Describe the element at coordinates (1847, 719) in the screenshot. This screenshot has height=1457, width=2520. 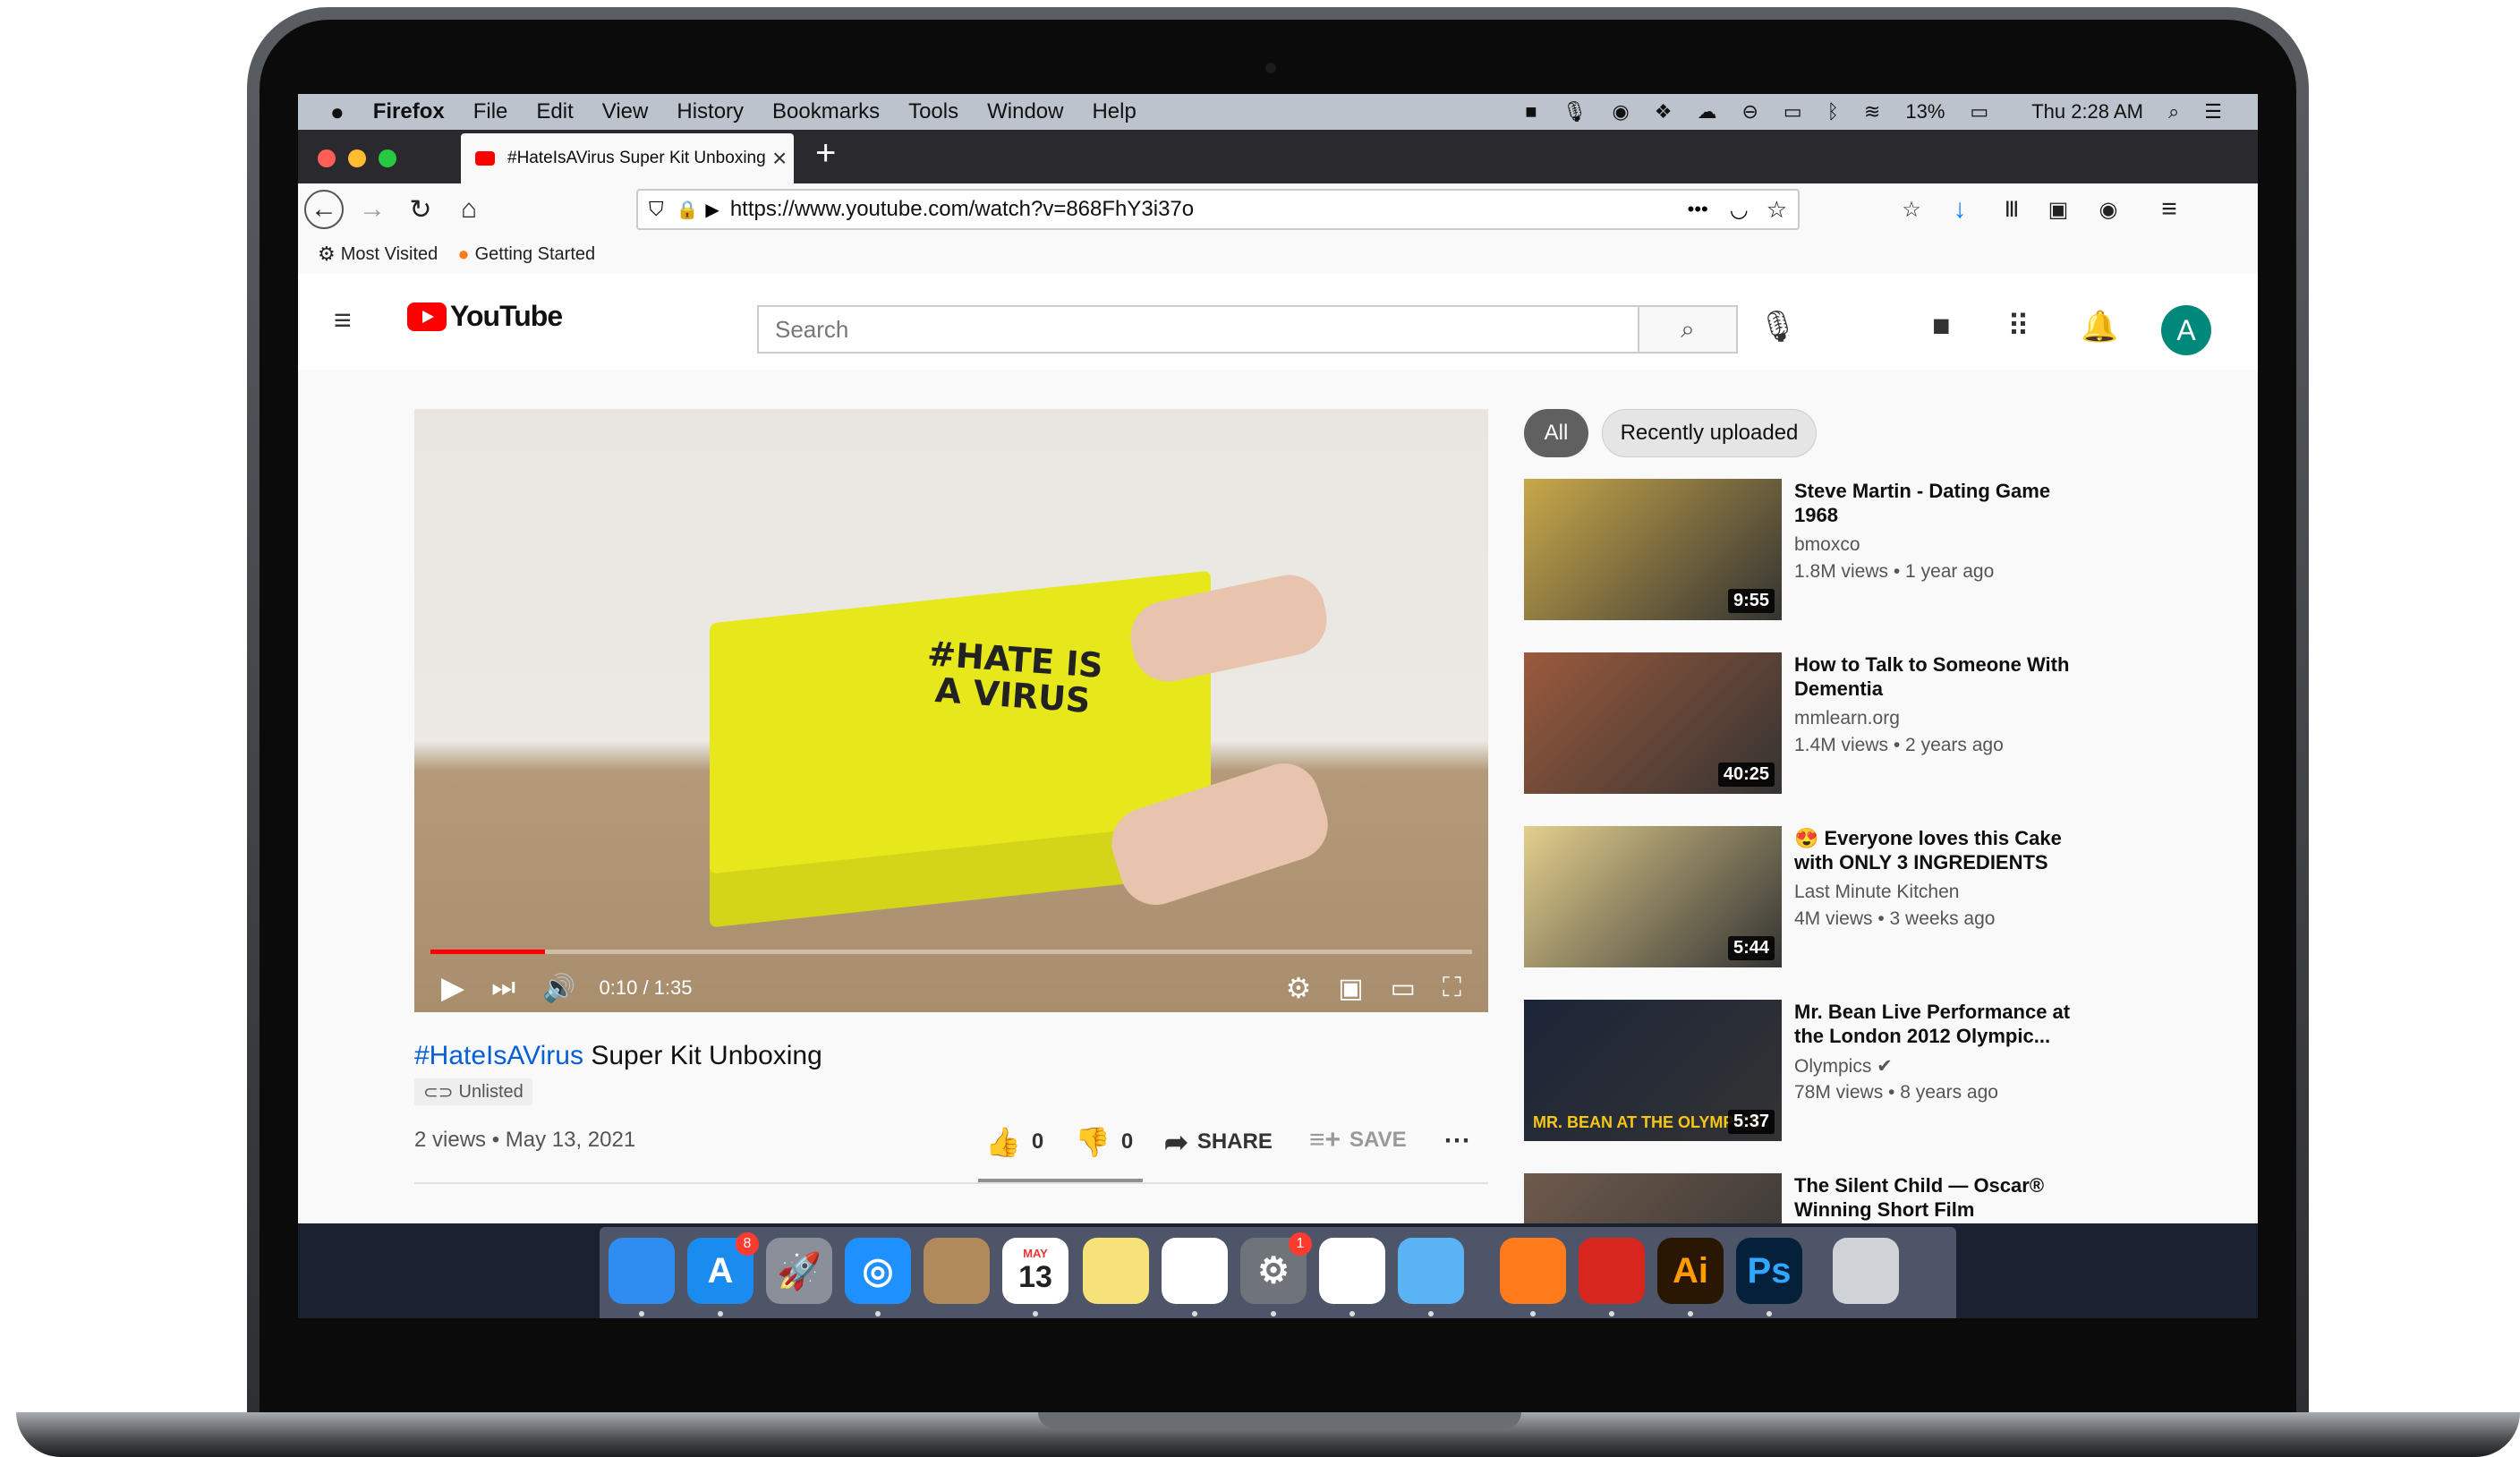
I see `recommendation-channel: mmlearn.org` at that location.